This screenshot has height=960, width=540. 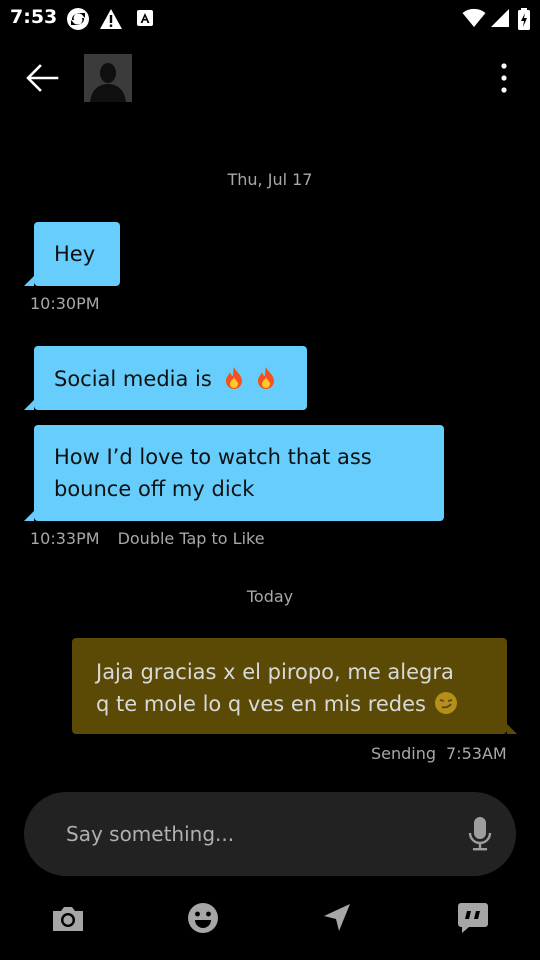 I want to click on incoming-message: Hey, so click(x=72, y=254).